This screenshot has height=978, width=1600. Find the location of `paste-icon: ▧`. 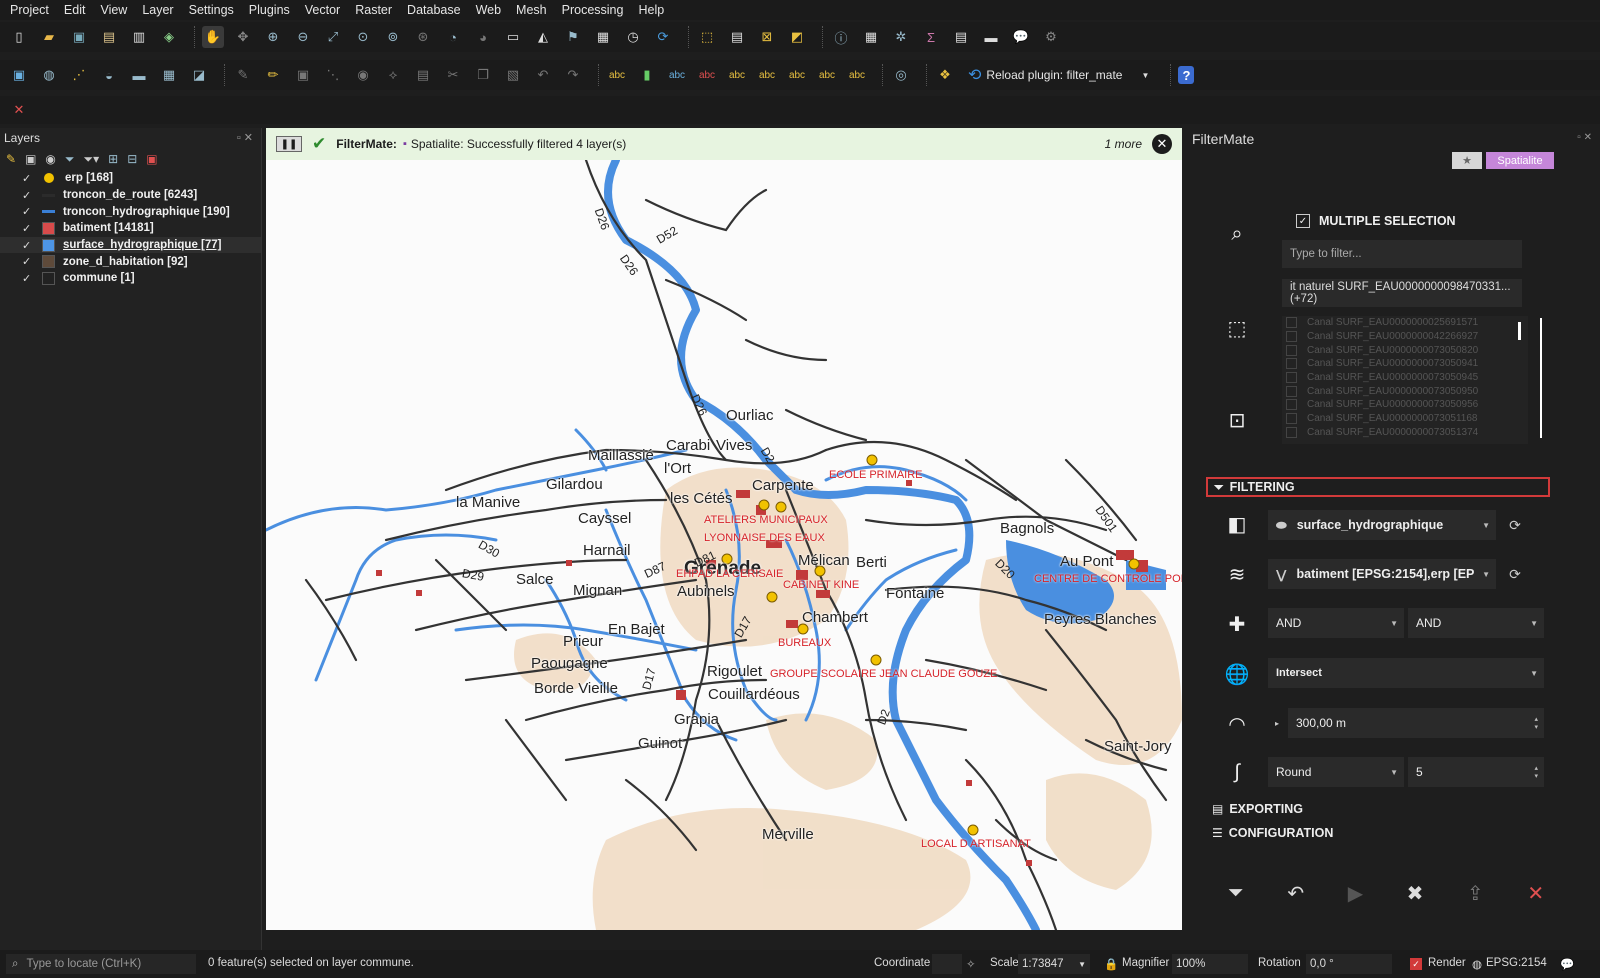

paste-icon: ▧ is located at coordinates (513, 75).